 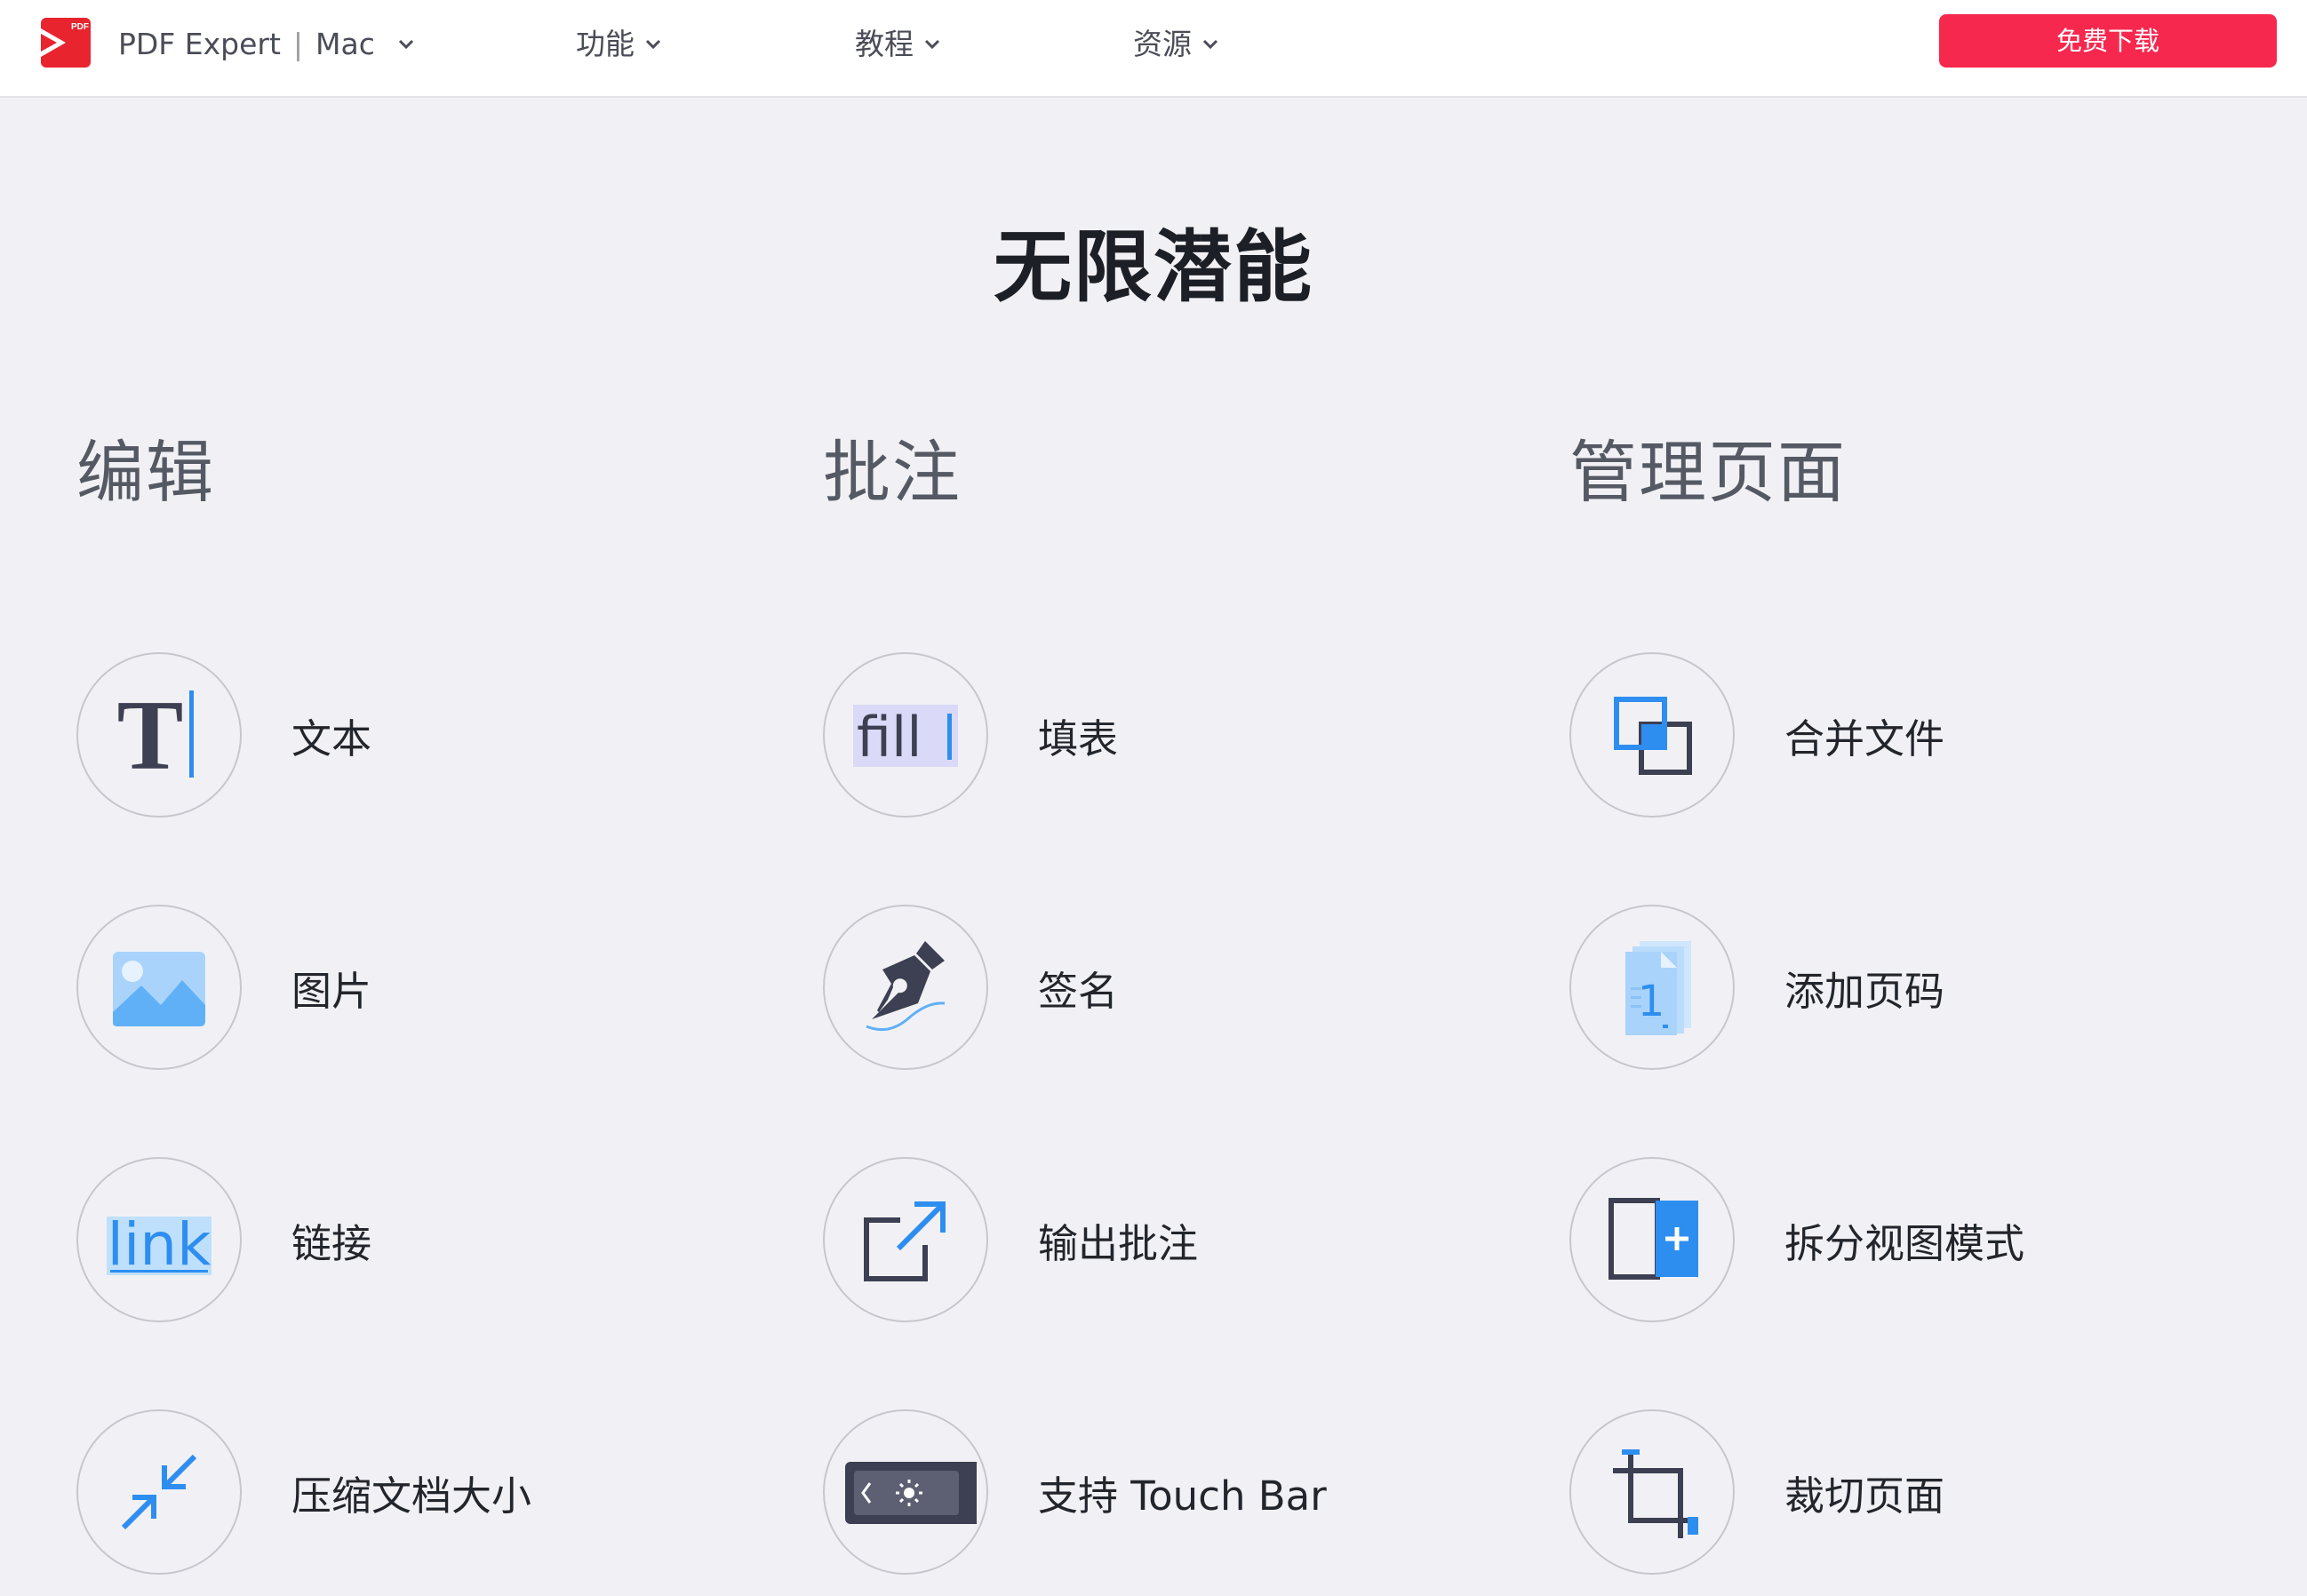 I want to click on feature-label: 合并文件, so click(x=1864, y=738).